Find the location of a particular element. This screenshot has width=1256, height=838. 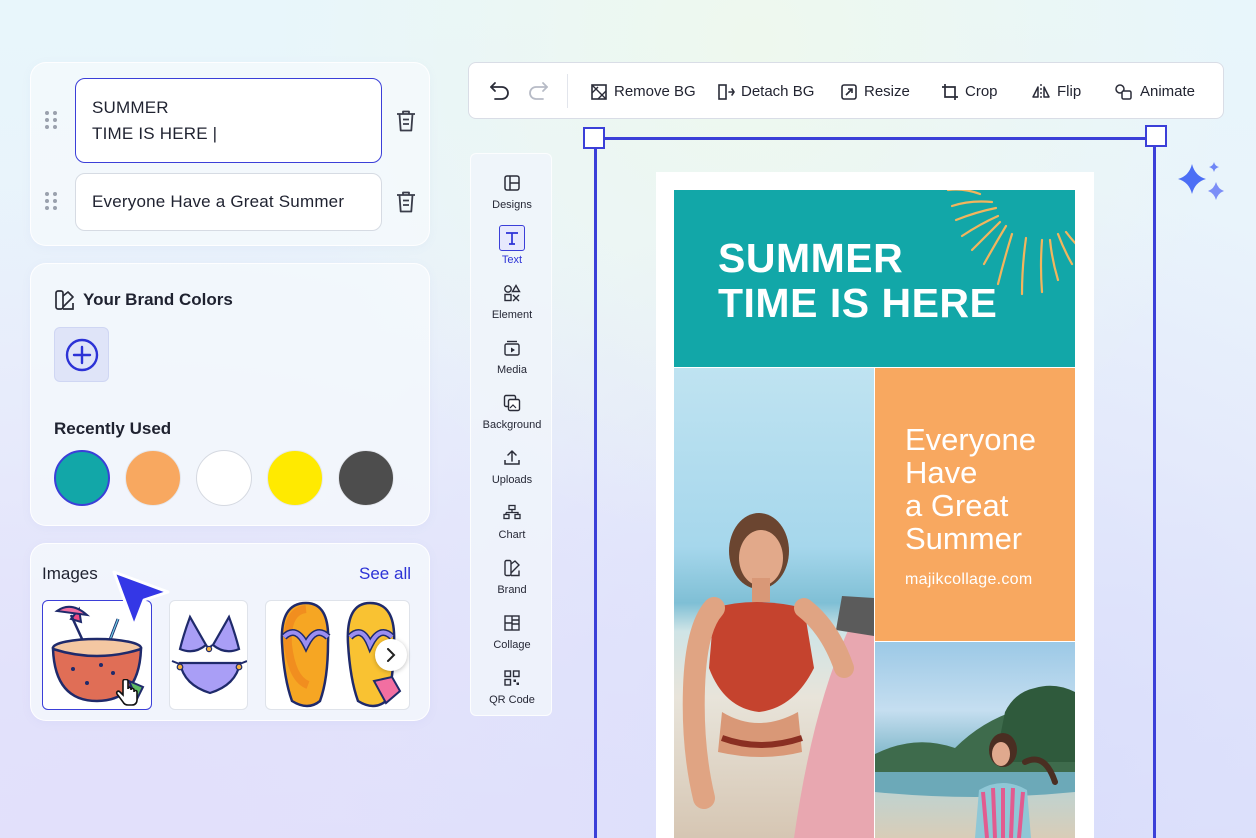

brand-icon is located at coordinates (512, 568).